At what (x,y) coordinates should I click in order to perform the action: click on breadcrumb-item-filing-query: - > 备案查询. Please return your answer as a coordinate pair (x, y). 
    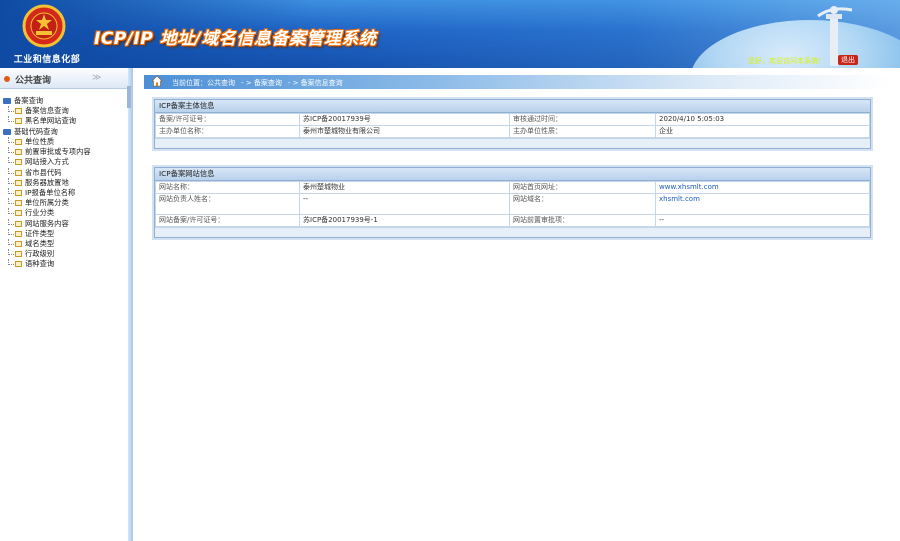
    Looking at the image, I should click on (261, 83).